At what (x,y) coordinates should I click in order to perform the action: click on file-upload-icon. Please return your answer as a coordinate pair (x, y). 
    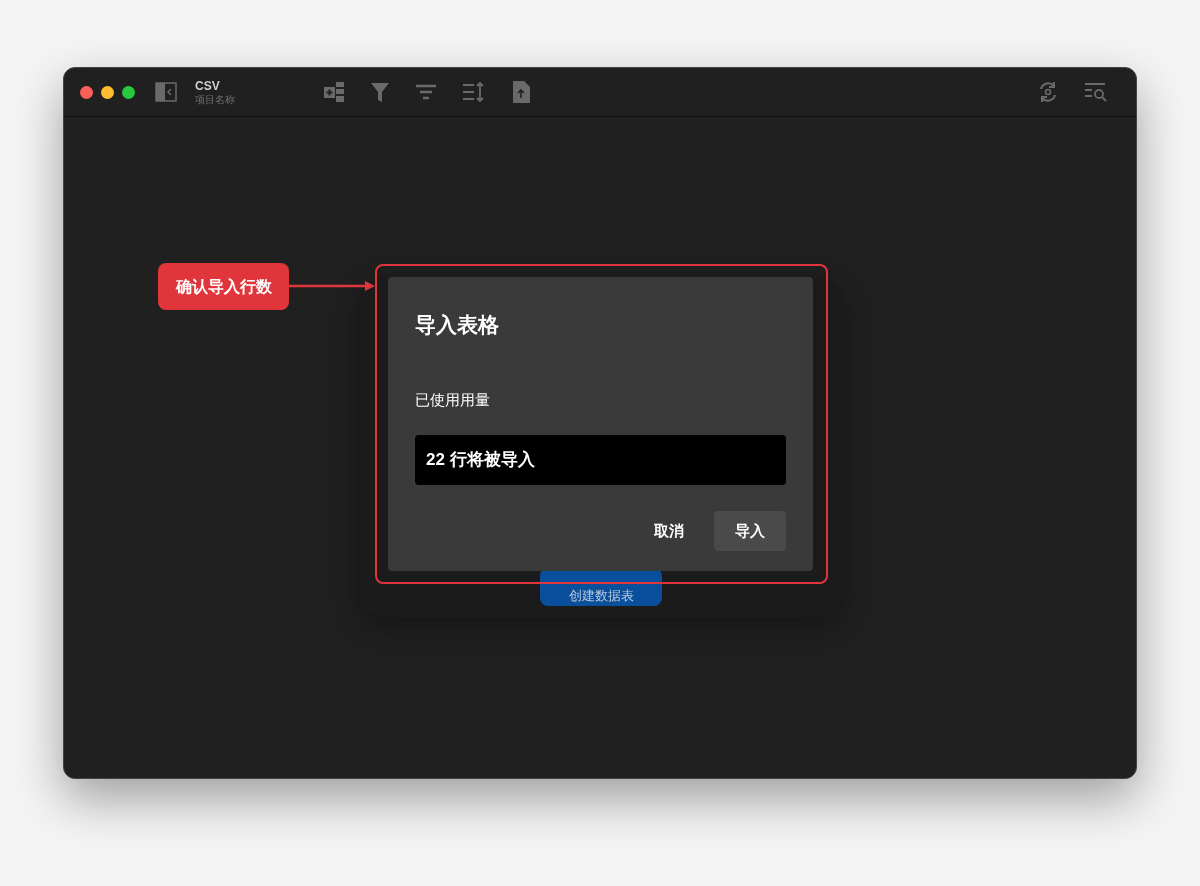
    Looking at the image, I should click on (521, 92).